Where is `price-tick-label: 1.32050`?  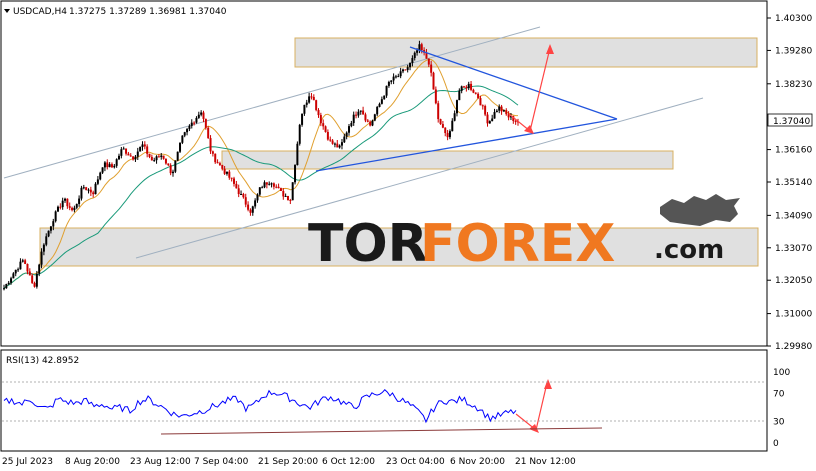 price-tick-label: 1.32050 is located at coordinates (793, 281).